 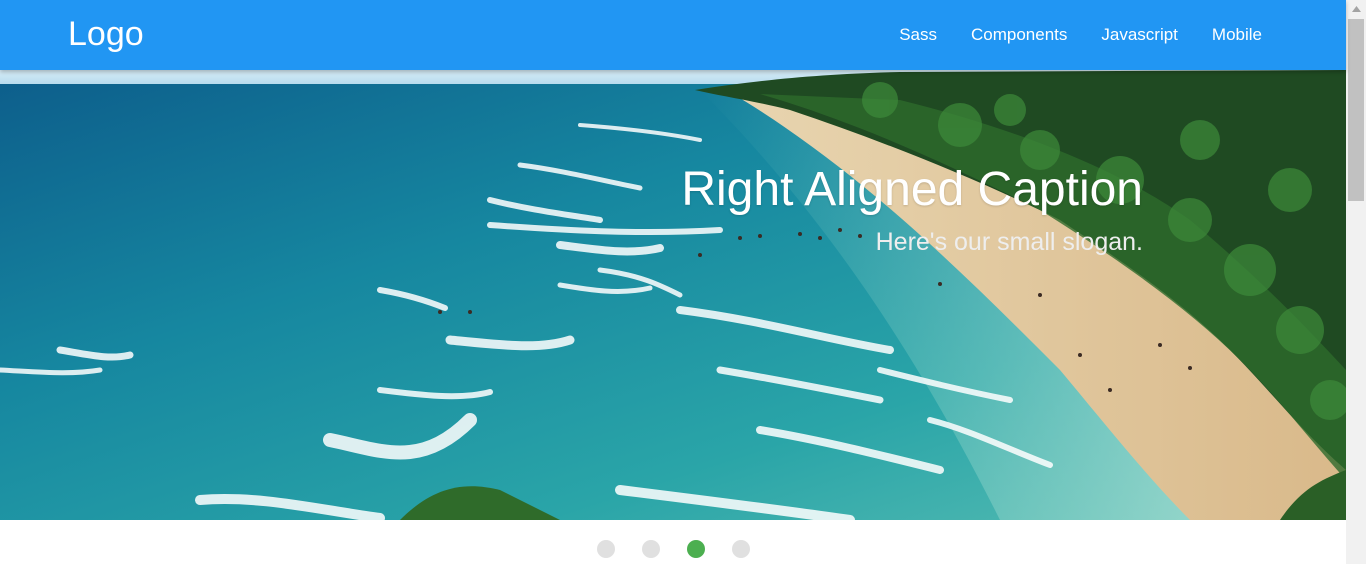 What do you see at coordinates (1356, 110) in the screenshot?
I see `scrollbar-thumb` at bounding box center [1356, 110].